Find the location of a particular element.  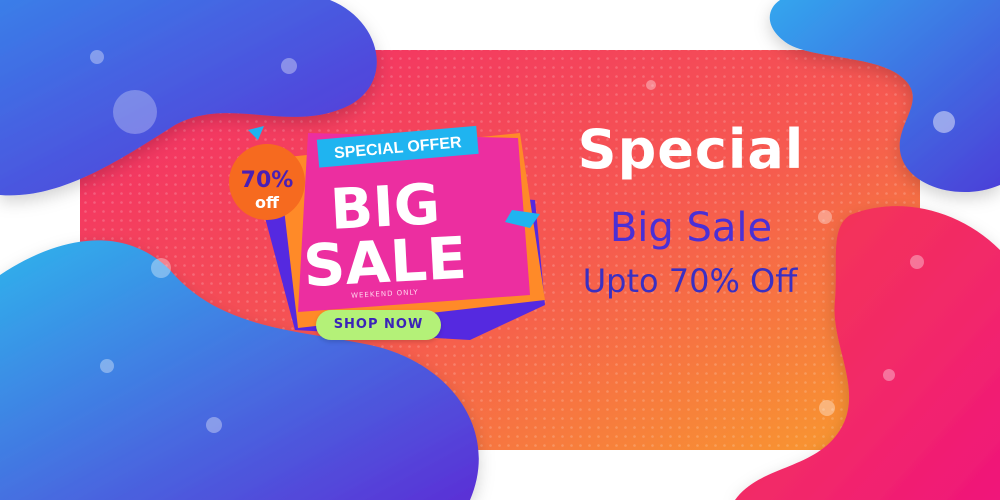

discount-percent: 70% is located at coordinates (267, 180).